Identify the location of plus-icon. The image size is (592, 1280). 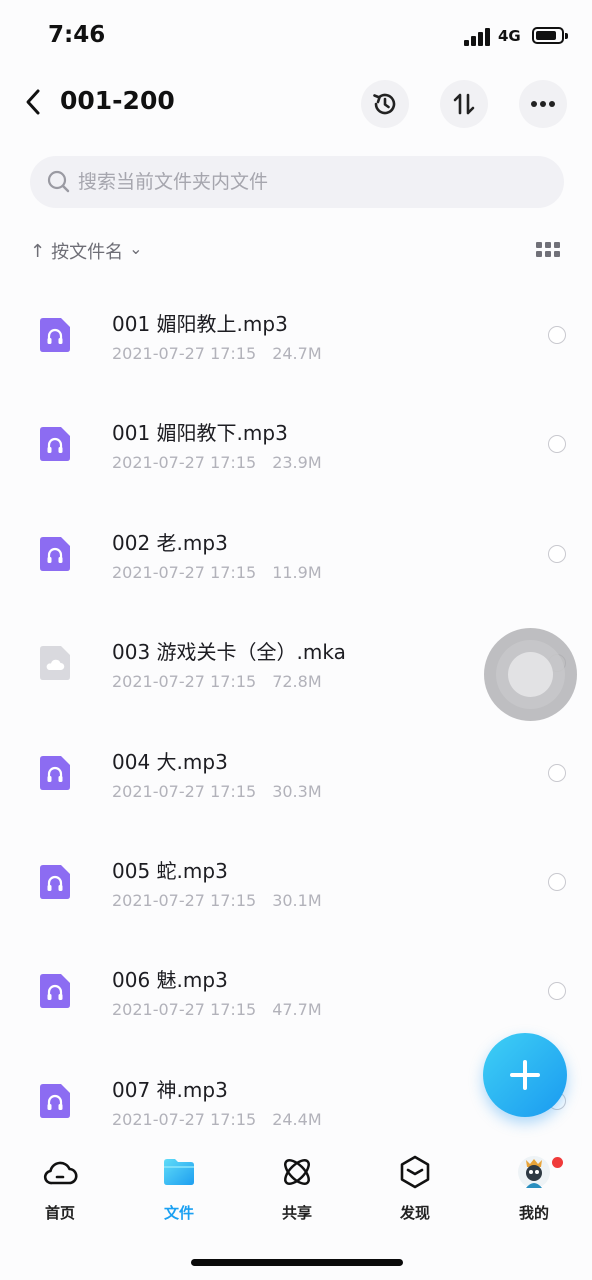
(525, 1075).